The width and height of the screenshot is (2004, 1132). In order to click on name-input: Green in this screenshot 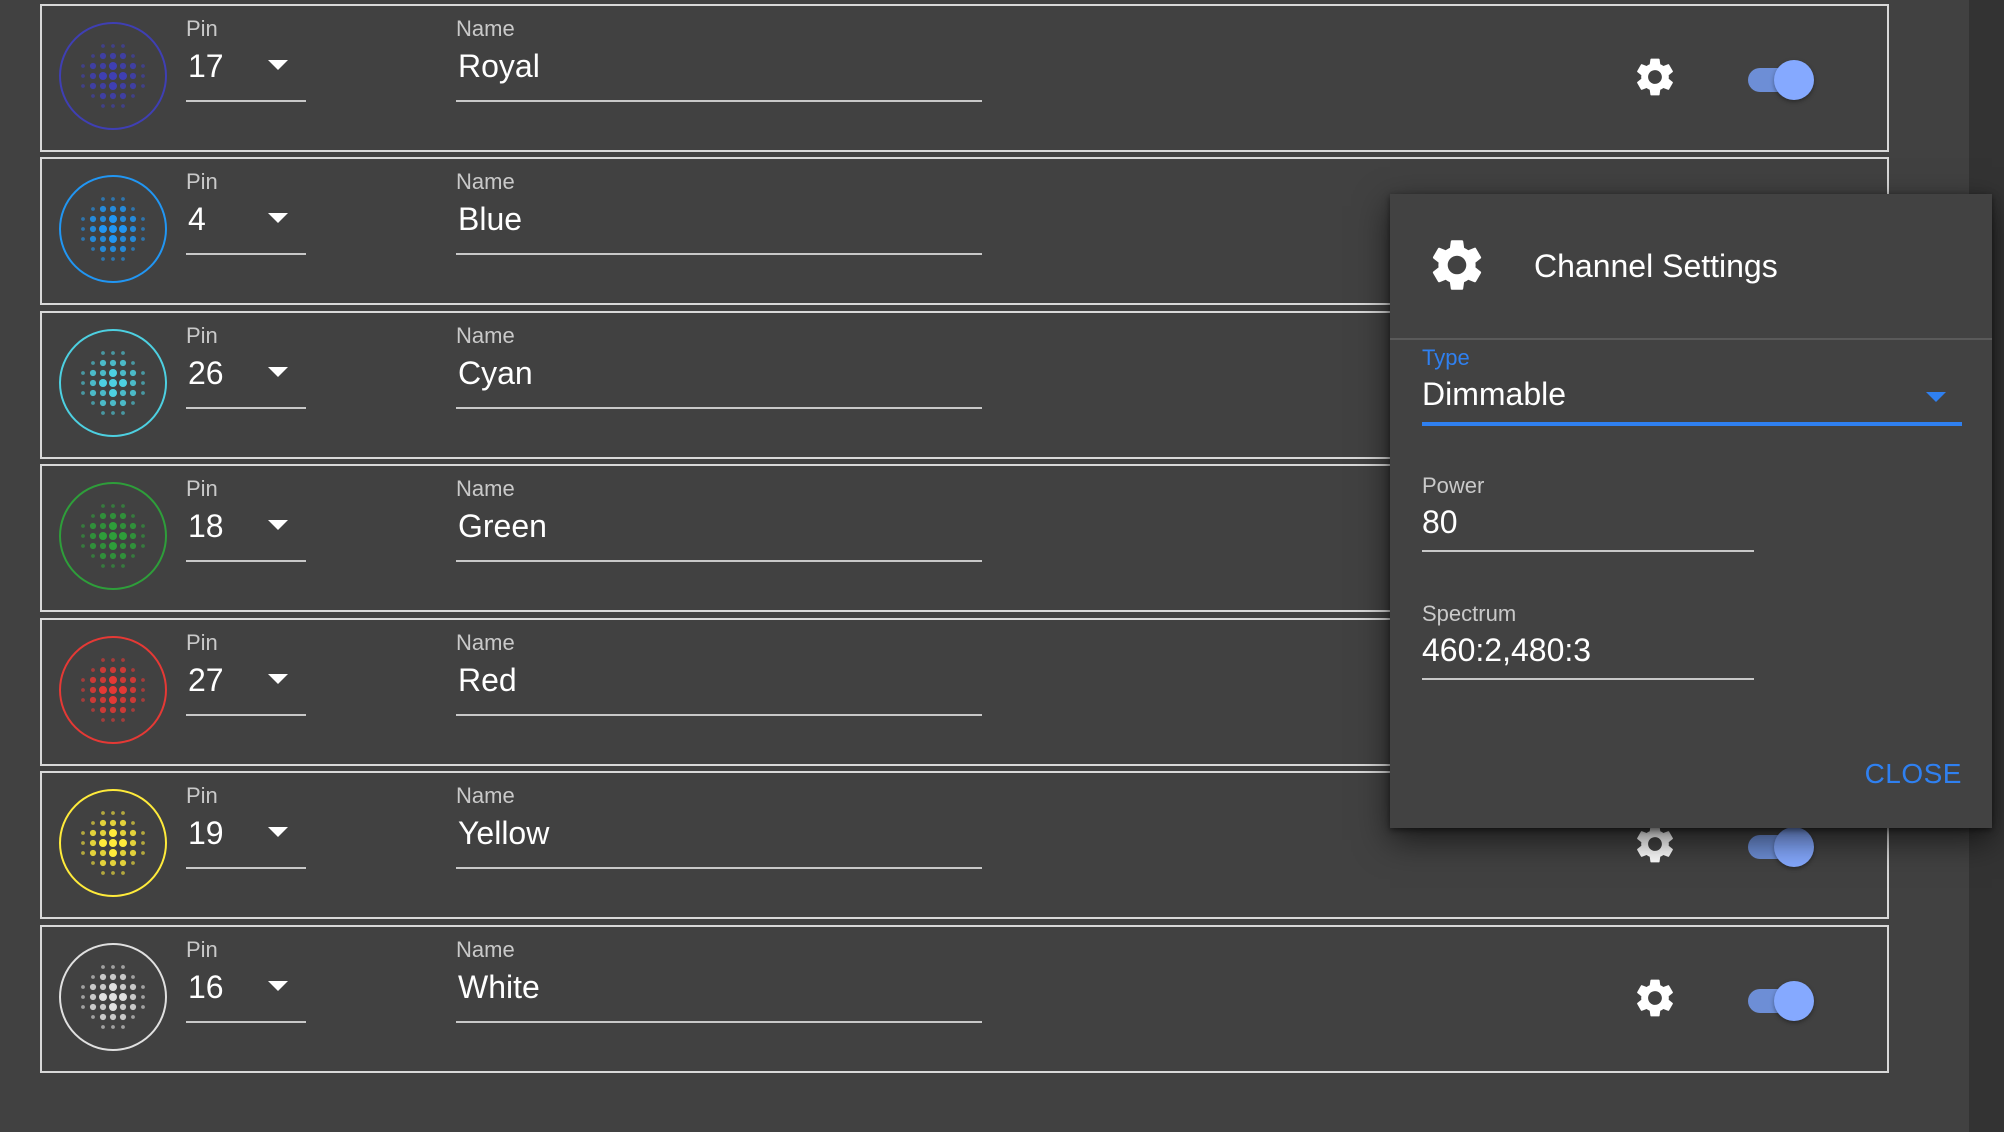, I will do `click(719, 532)`.